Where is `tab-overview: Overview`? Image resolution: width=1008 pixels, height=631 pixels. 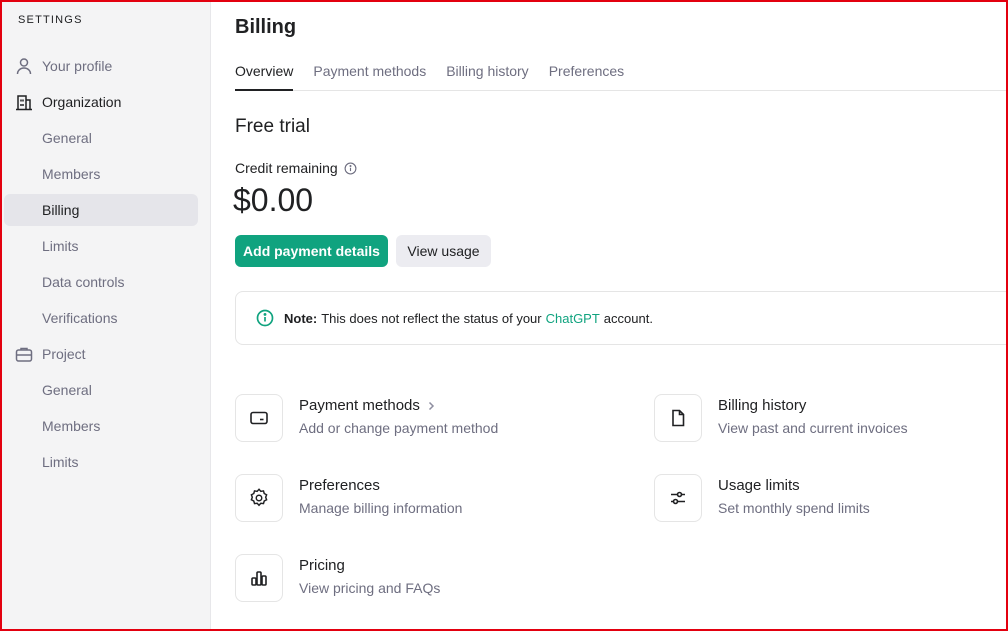 tab-overview: Overview is located at coordinates (264, 72).